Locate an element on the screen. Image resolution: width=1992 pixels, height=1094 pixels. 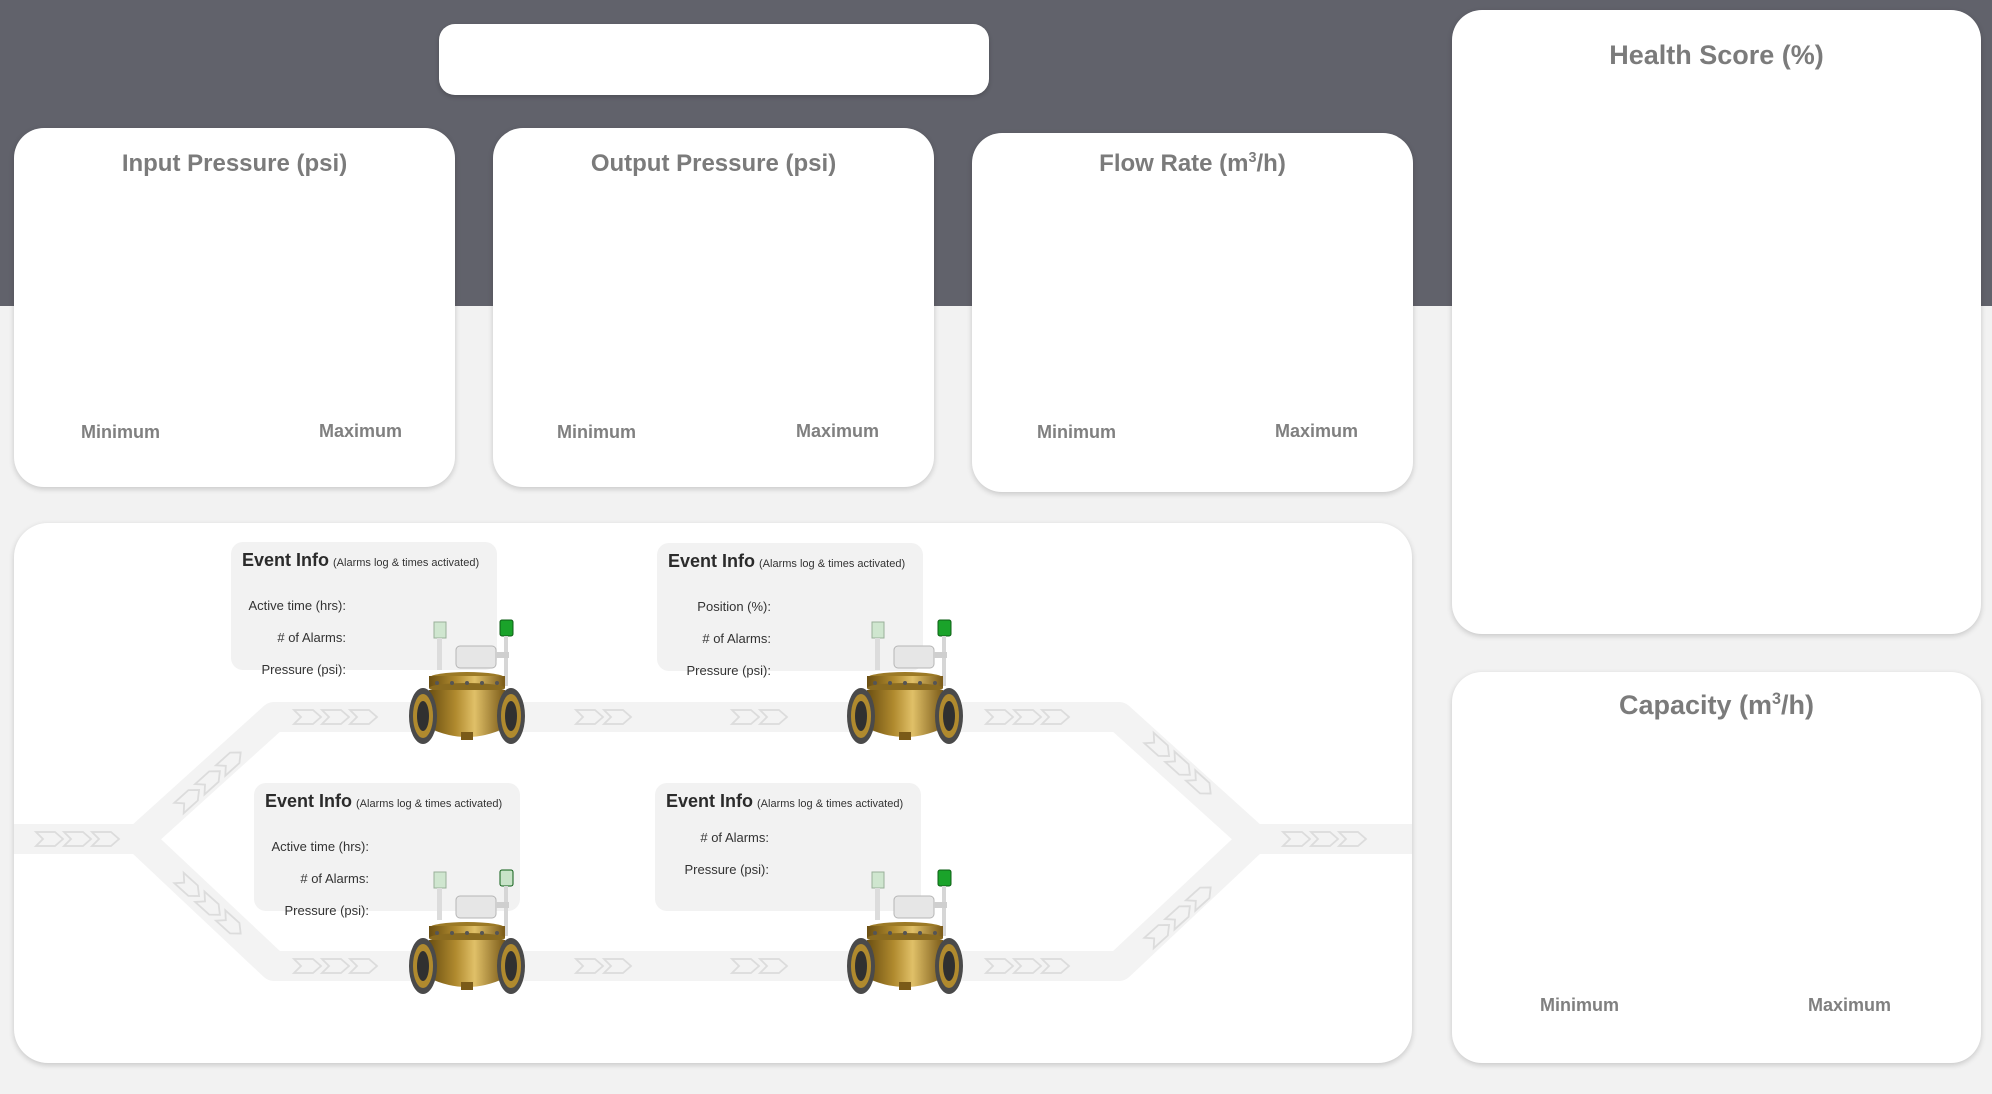
flow-rate-min-label: Minimum is located at coordinates (1076, 432).